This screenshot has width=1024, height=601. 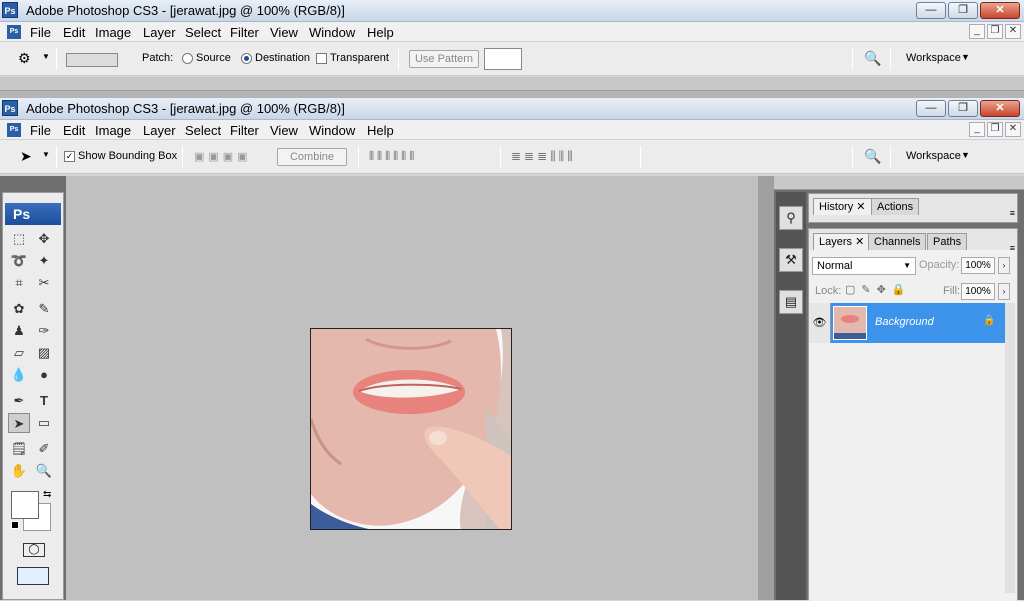 I want to click on menu-edit-2: Edit, so click(x=74, y=130).